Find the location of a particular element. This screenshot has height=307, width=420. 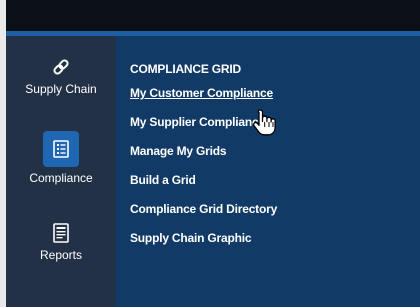

sidebar-item-reports: Reports is located at coordinates (61, 242).